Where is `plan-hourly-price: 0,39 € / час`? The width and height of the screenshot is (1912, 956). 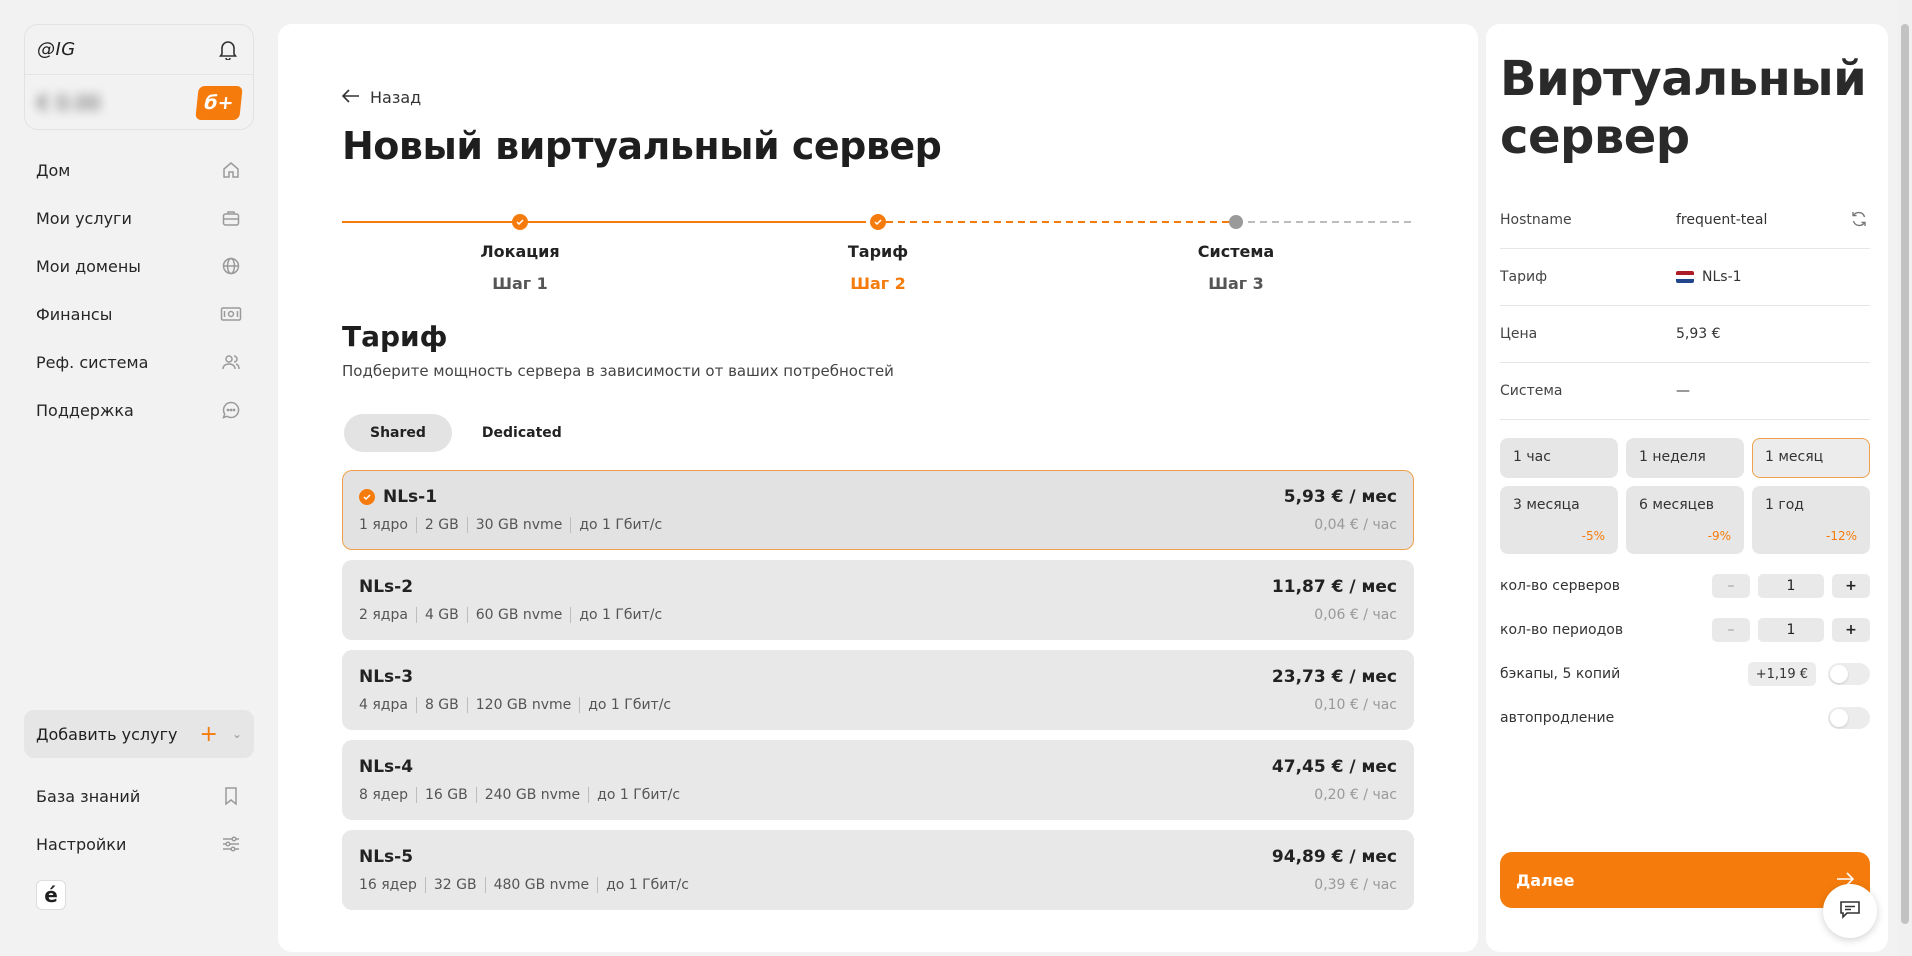
plan-hourly-price: 0,39 € / час is located at coordinates (1355, 885).